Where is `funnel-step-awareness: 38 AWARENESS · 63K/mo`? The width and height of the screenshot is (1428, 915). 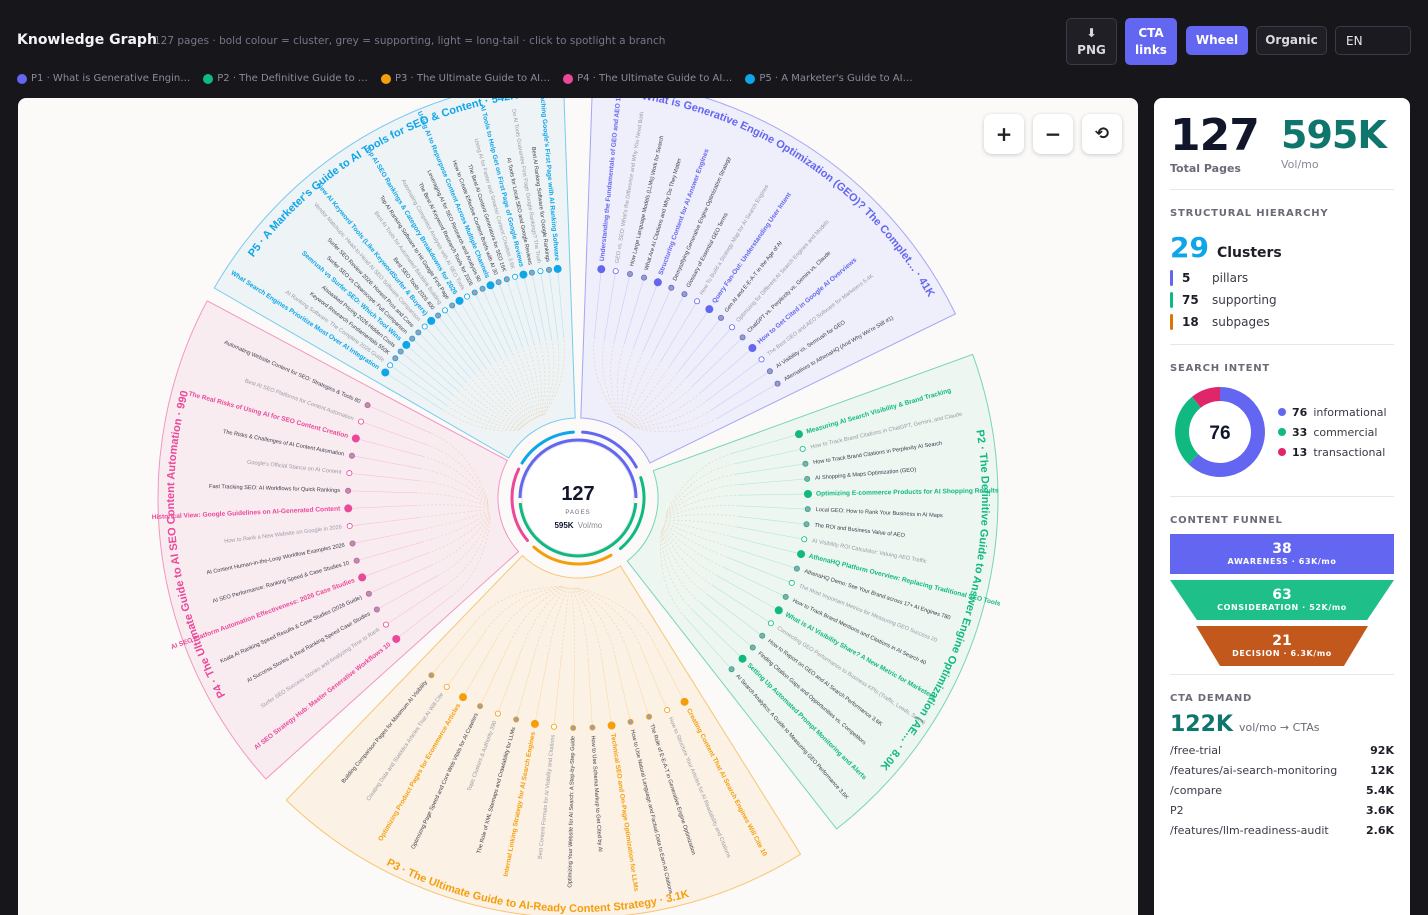
funnel-step-awareness: 38 AWARENESS · 63K/mo is located at coordinates (1282, 554).